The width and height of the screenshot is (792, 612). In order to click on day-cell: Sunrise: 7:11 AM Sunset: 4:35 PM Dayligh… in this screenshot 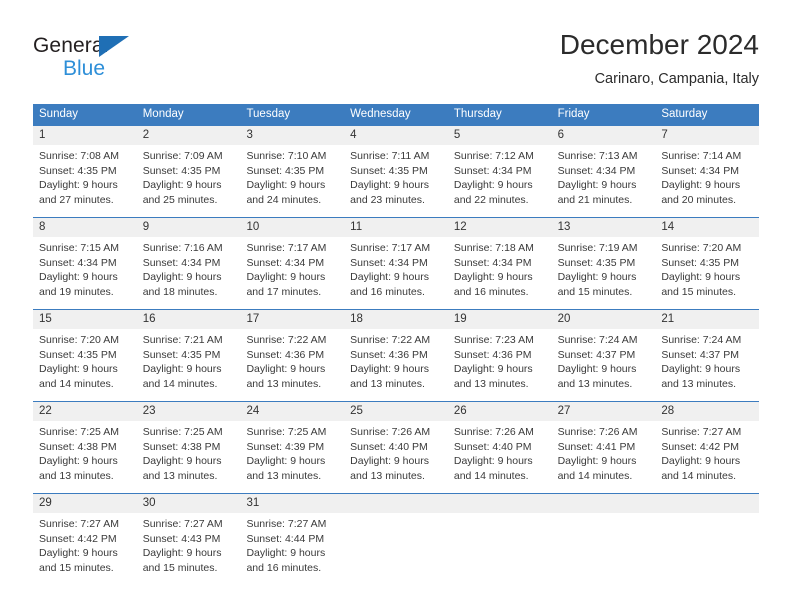, I will do `click(396, 181)`.